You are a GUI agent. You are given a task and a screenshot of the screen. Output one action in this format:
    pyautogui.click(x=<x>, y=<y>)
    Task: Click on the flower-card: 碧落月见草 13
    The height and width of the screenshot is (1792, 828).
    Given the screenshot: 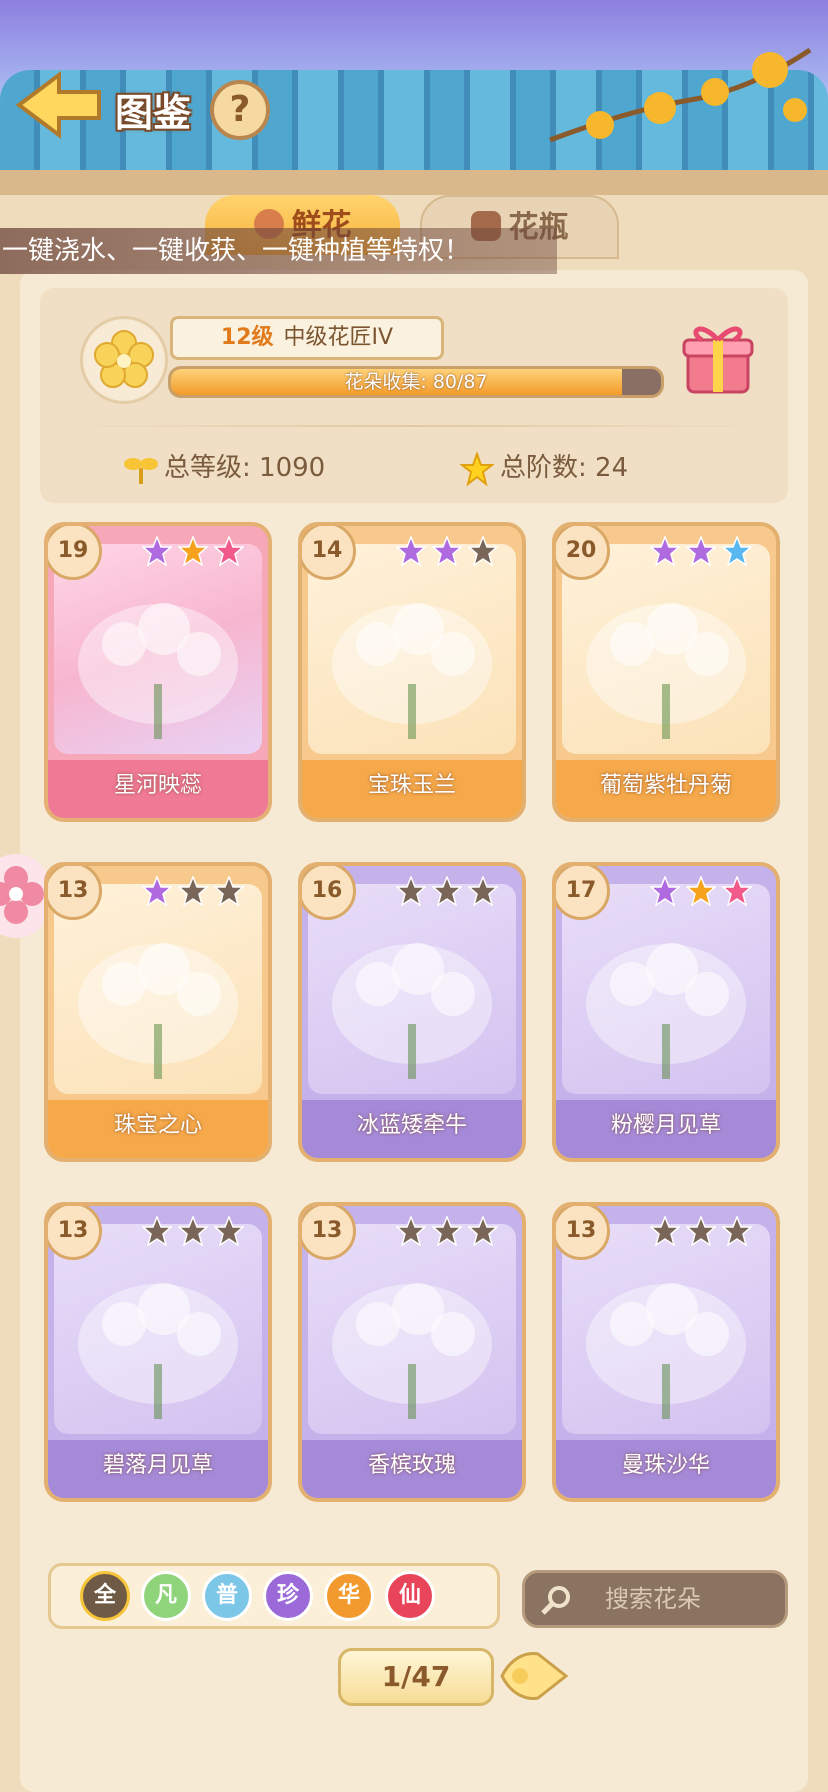 What is the action you would take?
    pyautogui.click(x=158, y=1352)
    